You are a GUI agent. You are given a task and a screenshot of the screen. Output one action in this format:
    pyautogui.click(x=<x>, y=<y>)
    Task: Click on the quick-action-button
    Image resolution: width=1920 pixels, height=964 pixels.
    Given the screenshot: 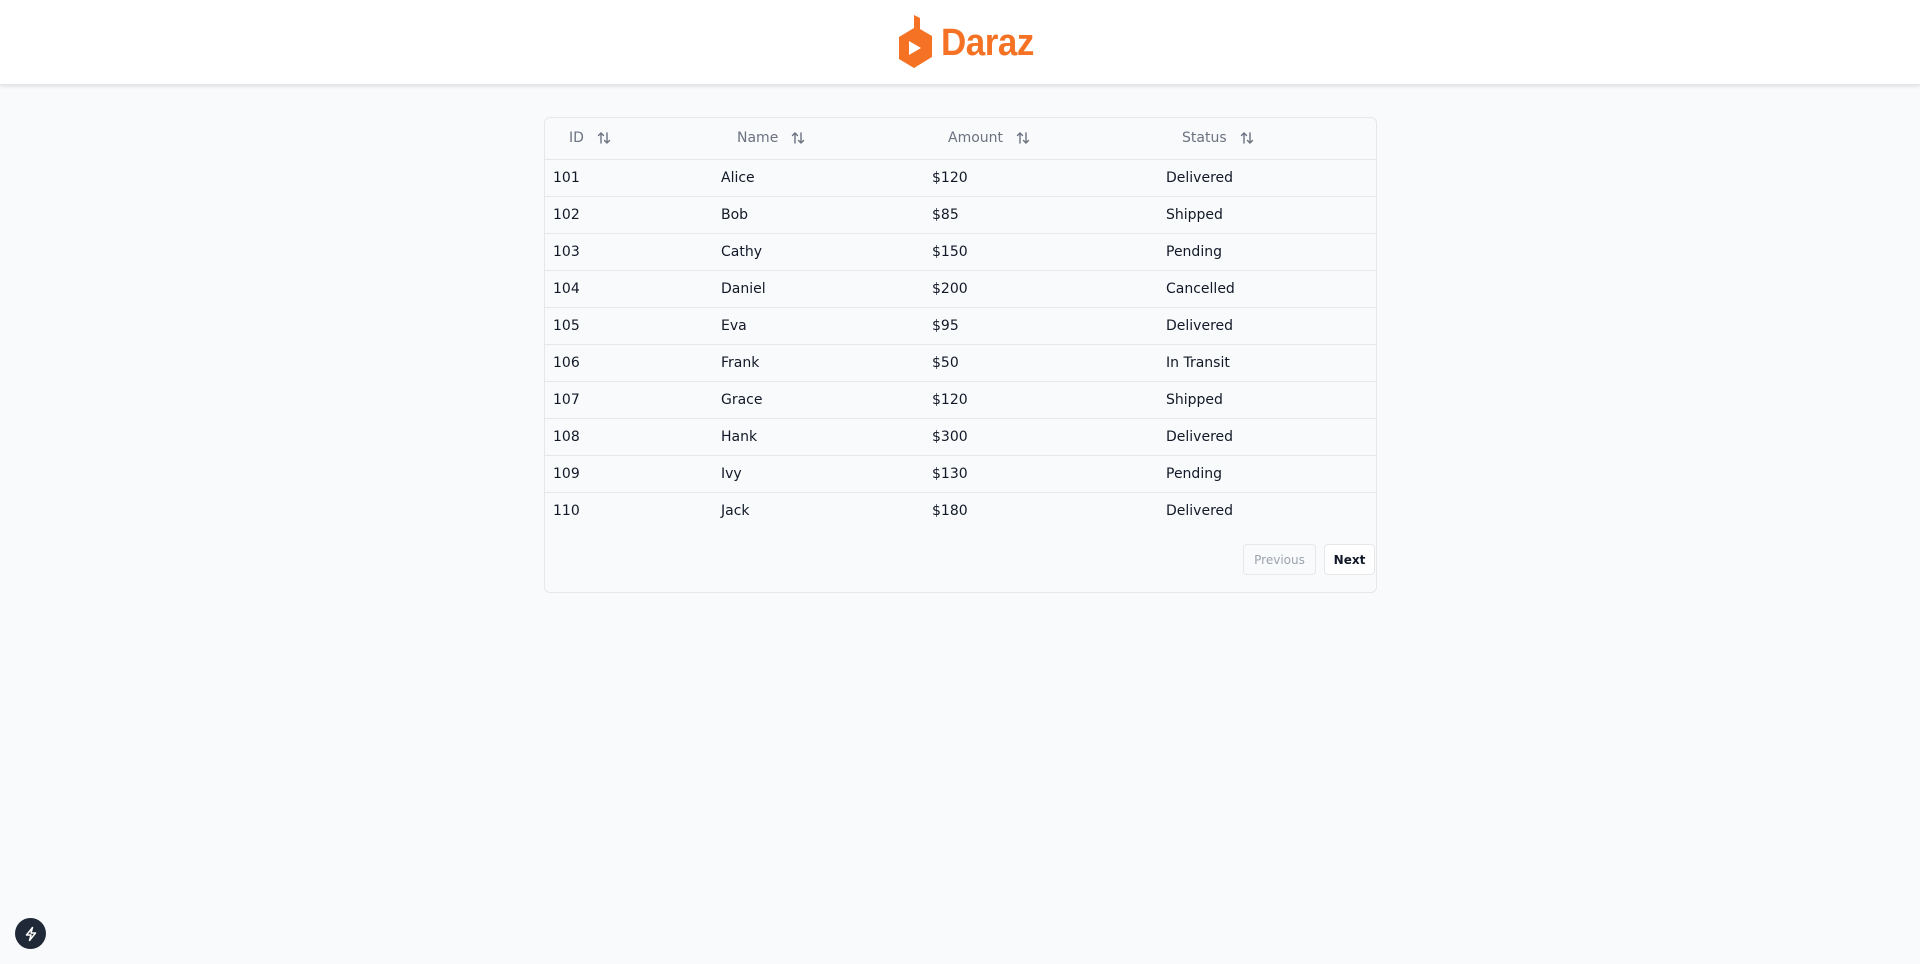 What is the action you would take?
    pyautogui.click(x=30, y=933)
    